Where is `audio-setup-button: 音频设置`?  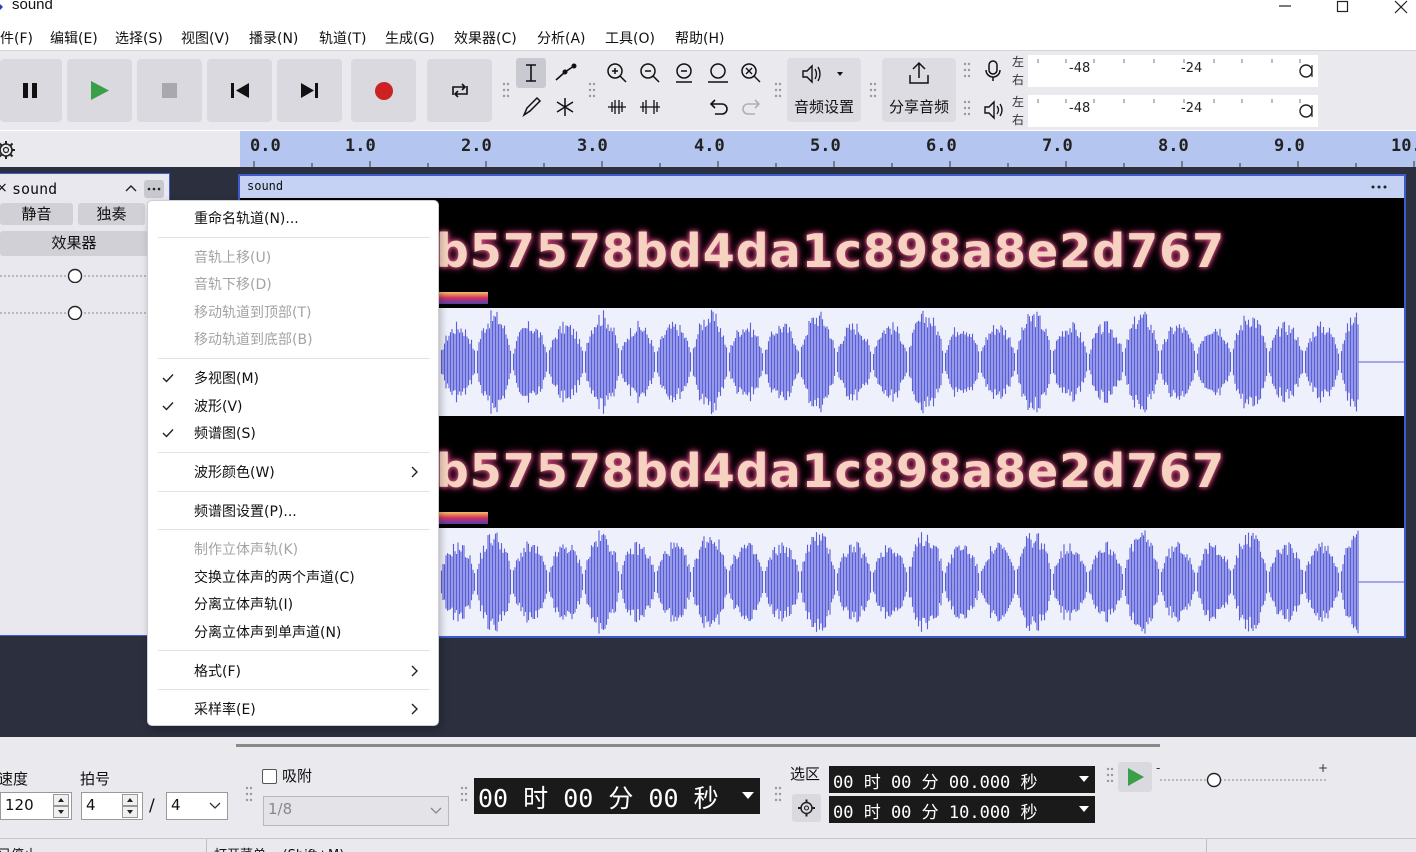
audio-setup-button: 音频设置 is located at coordinates (824, 90).